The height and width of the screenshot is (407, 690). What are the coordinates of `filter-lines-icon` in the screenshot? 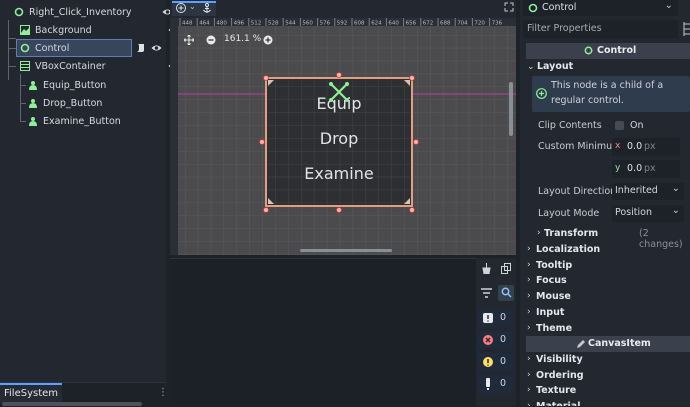 It's located at (486, 294).